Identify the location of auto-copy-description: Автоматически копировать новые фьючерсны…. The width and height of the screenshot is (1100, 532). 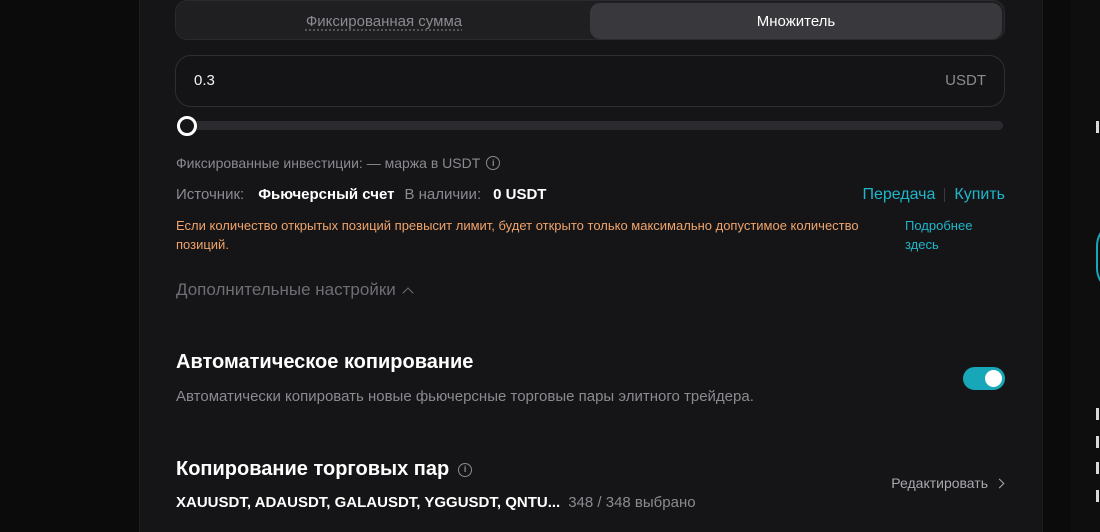
(465, 396).